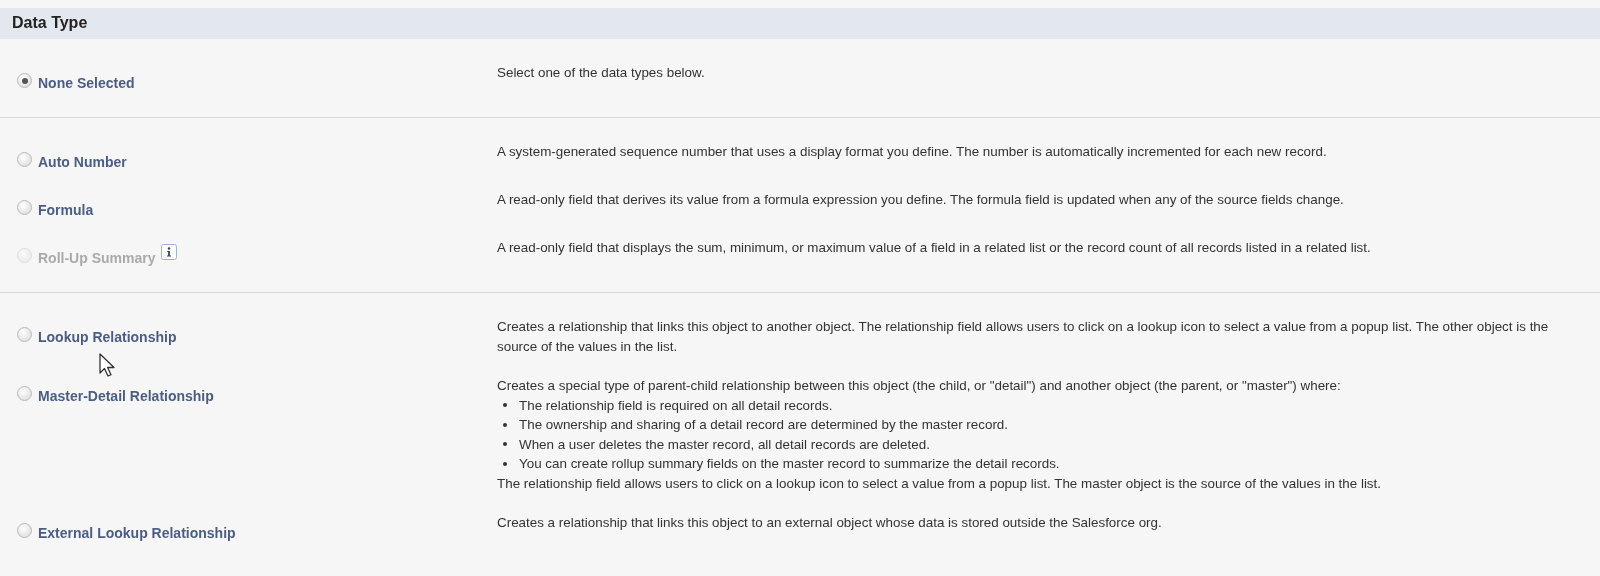  What do you see at coordinates (107, 337) in the screenshot?
I see `option-label: Lookup Relationship` at bounding box center [107, 337].